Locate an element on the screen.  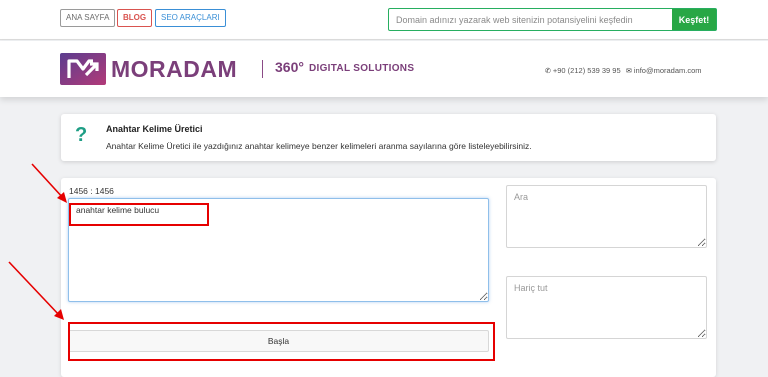
envelope-icon: ✉ is located at coordinates (629, 71).